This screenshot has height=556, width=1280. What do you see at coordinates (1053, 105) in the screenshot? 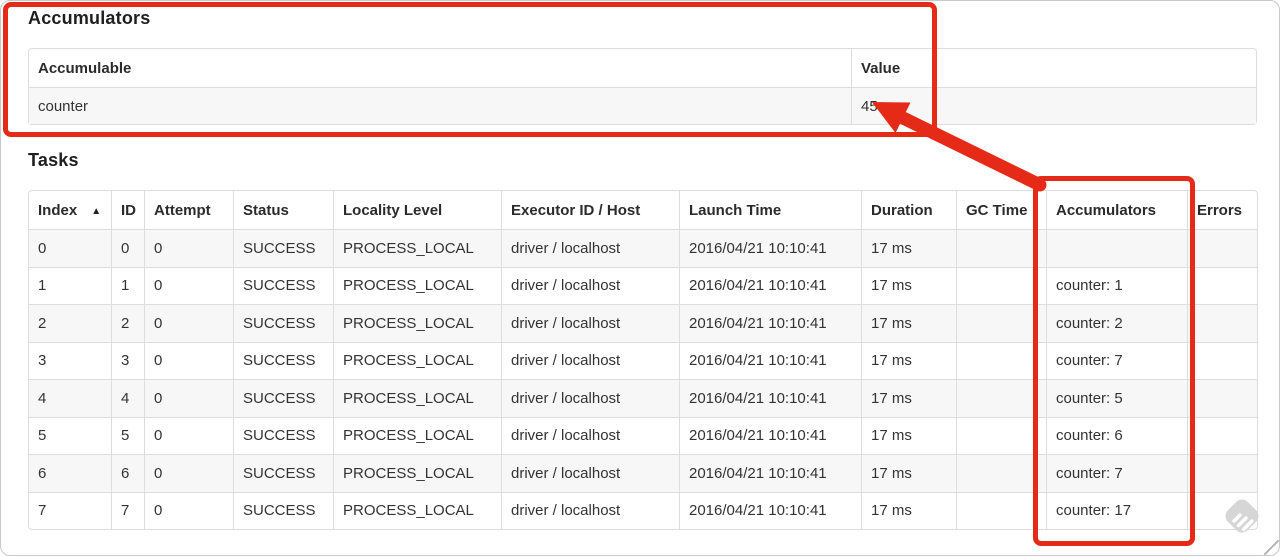
I see `table-cell: 45` at bounding box center [1053, 105].